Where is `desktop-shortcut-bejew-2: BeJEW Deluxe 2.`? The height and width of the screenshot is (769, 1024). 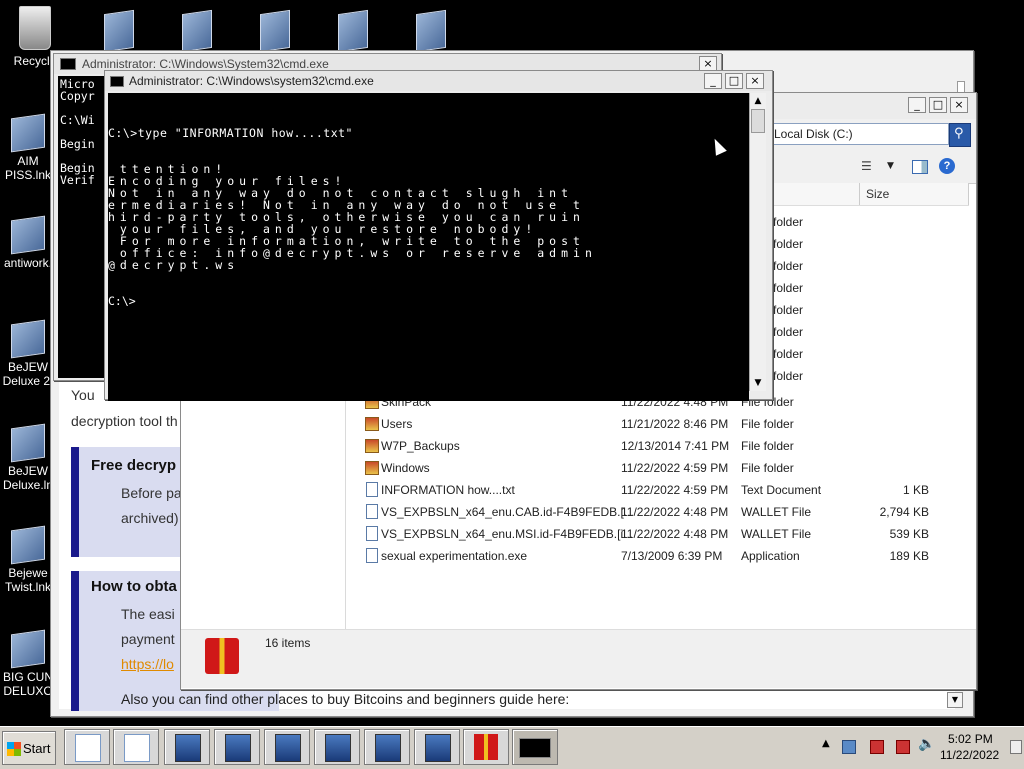 desktop-shortcut-bejew-2: BeJEW Deluxe 2. is located at coordinates (28, 353).